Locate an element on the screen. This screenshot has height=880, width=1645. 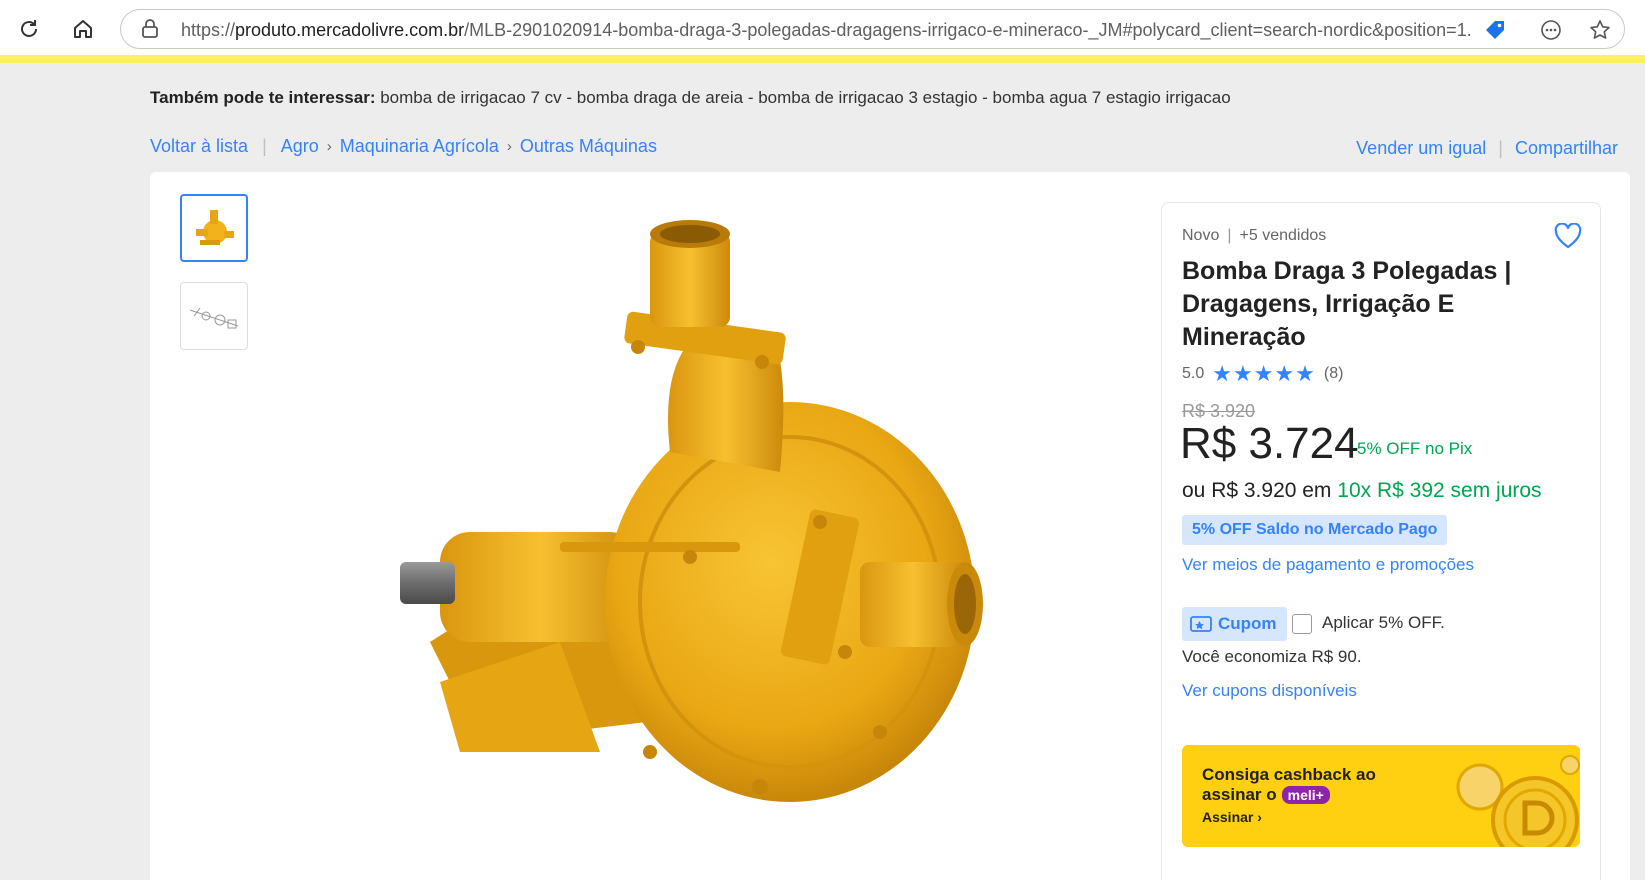
back-to-list-link: Voltar à lista is located at coordinates (199, 146).